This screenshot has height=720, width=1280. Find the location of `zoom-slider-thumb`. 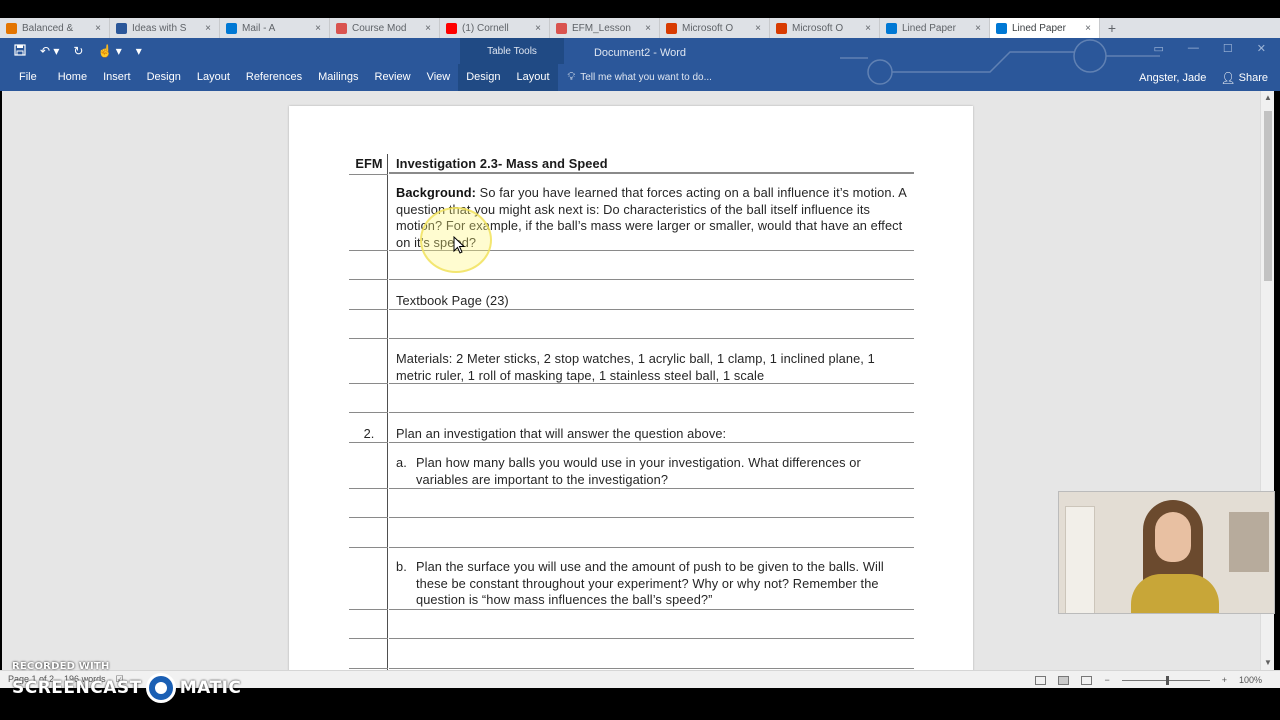

zoom-slider-thumb is located at coordinates (1167, 680).